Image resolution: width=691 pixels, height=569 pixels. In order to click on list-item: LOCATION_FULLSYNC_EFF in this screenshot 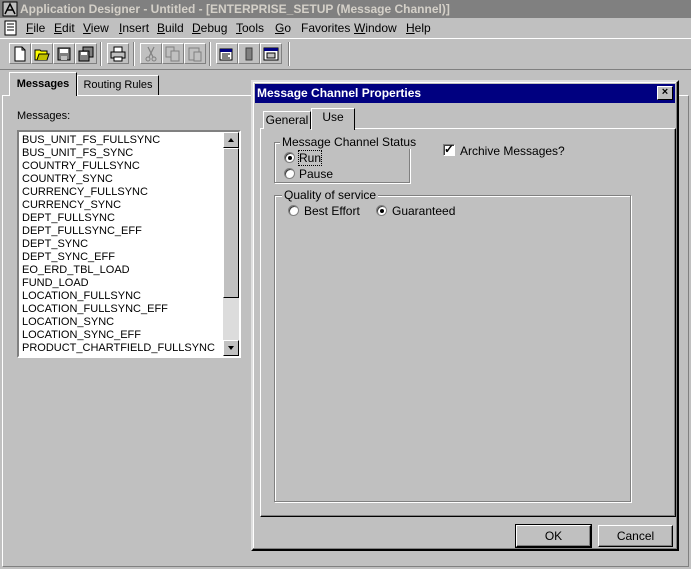, I will do `click(95, 309)`.